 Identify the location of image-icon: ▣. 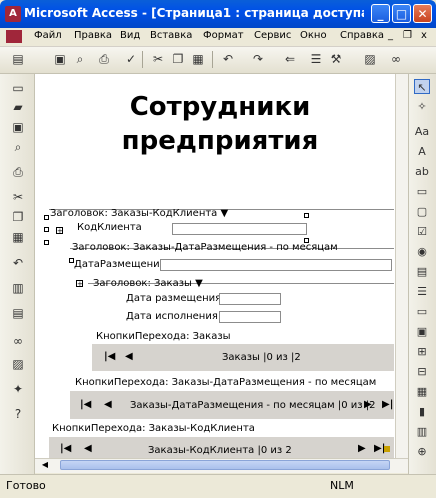
(422, 331).